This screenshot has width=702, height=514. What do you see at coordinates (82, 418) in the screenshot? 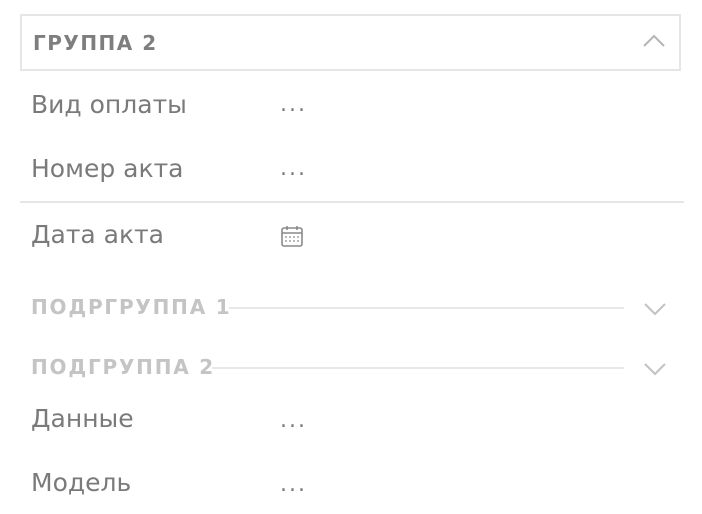
I see `data-label: Данные` at bounding box center [82, 418].